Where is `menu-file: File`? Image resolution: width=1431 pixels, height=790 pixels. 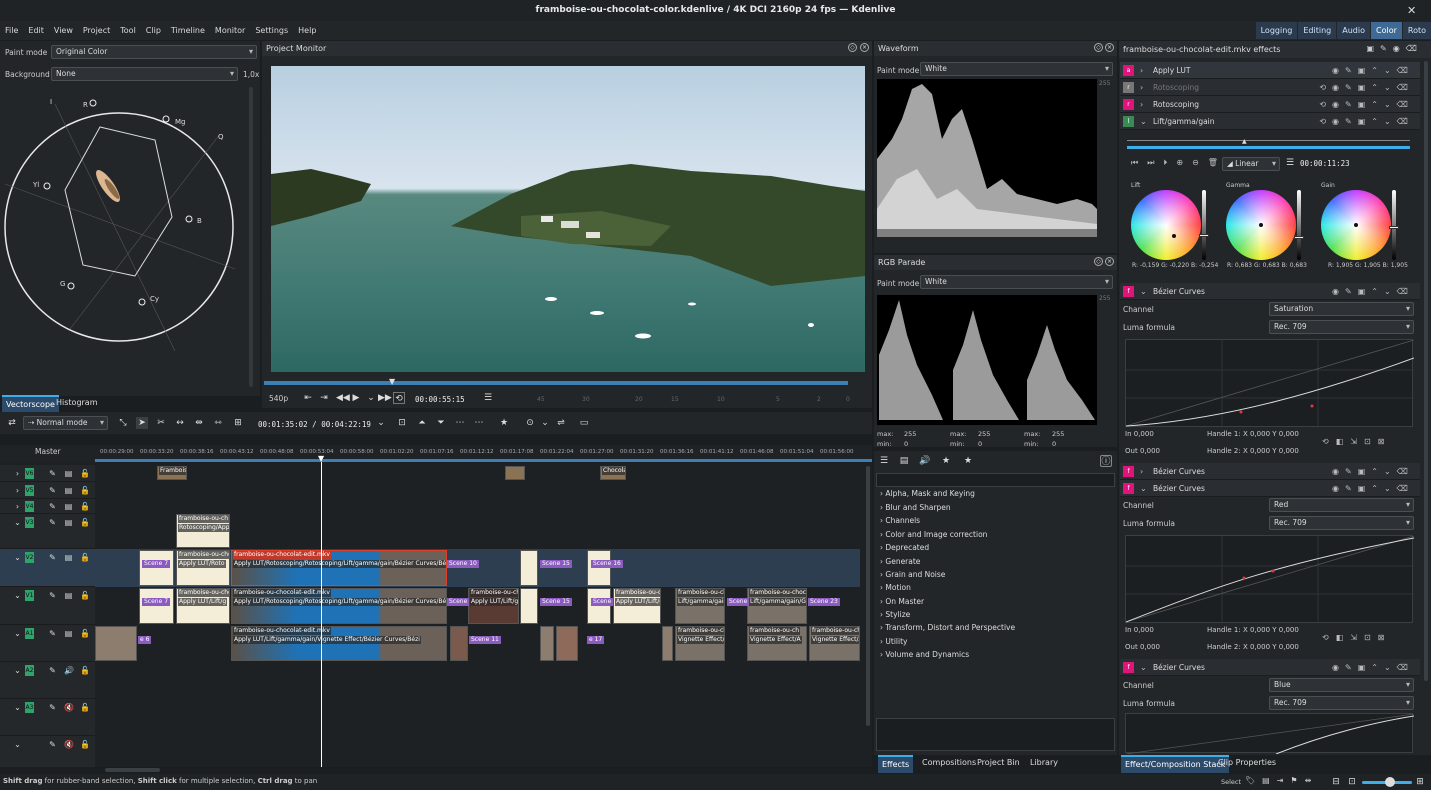
menu-file: File is located at coordinates (11, 30).